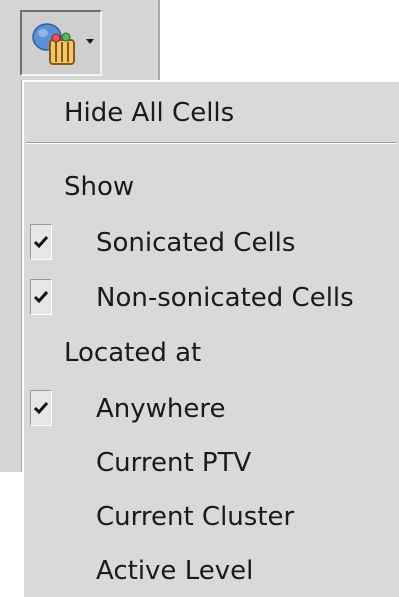 This screenshot has width=399, height=597. I want to click on menu-item-active-level: Active Level, so click(211, 570).